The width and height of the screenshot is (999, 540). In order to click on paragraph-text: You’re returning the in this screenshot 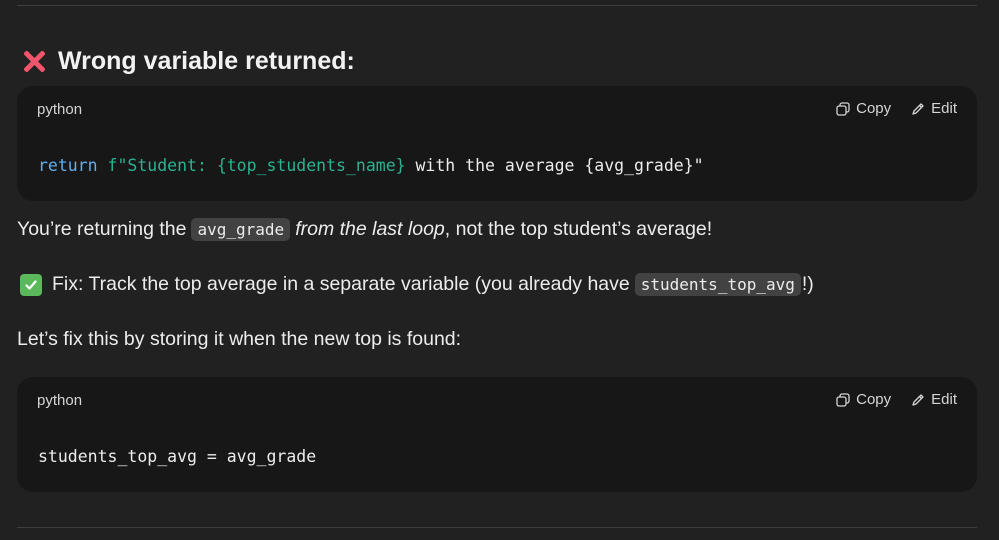, I will do `click(102, 229)`.